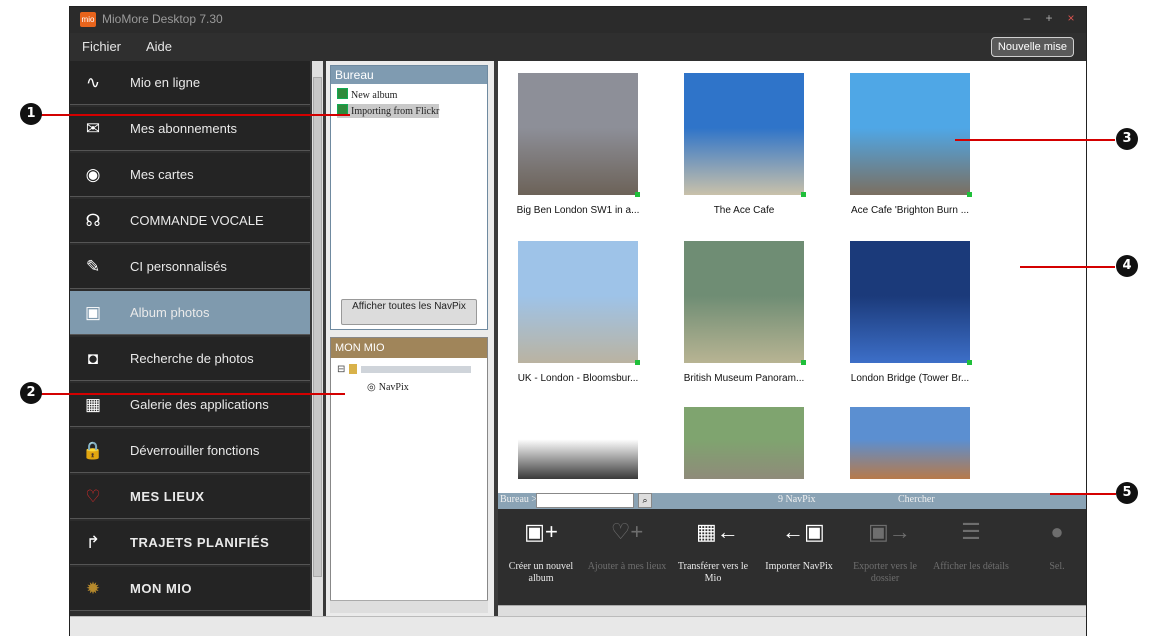 This screenshot has height=642, width=1151. What do you see at coordinates (93, 588) in the screenshot?
I see `sun-gear-icon: ✹` at bounding box center [93, 588].